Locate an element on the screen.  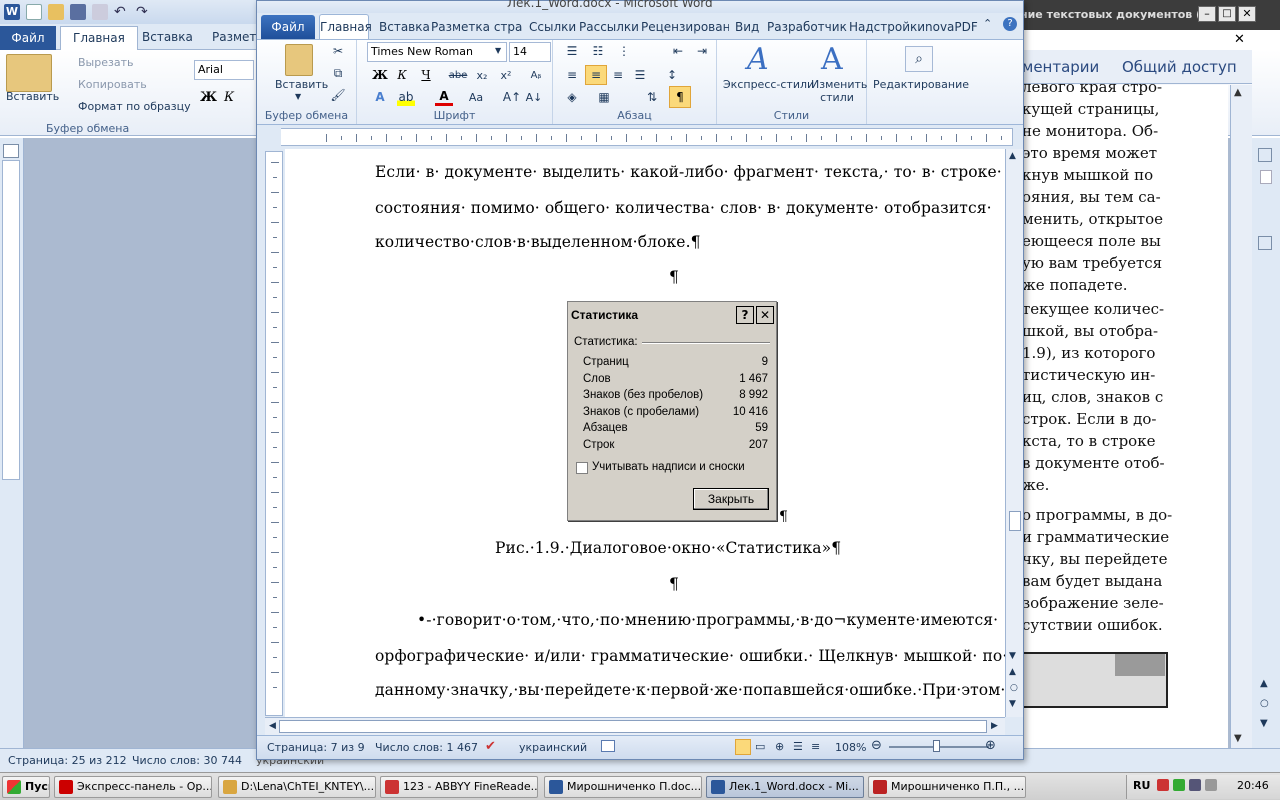
copy-icon: ⧉ is located at coordinates (338, 73).